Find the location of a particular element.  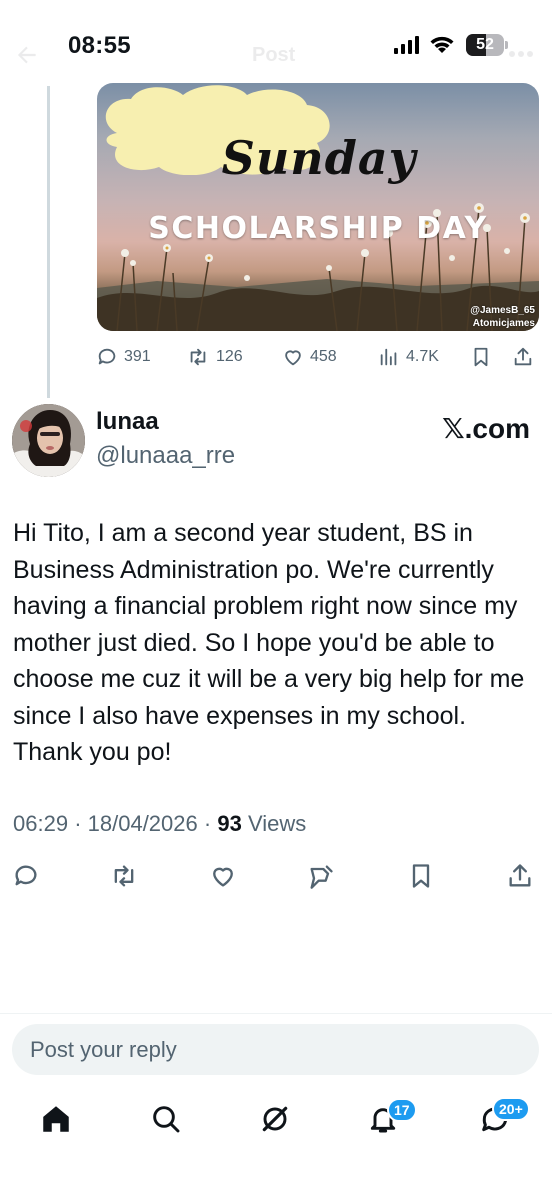

battery-level: 52 is located at coordinates (485, 45).